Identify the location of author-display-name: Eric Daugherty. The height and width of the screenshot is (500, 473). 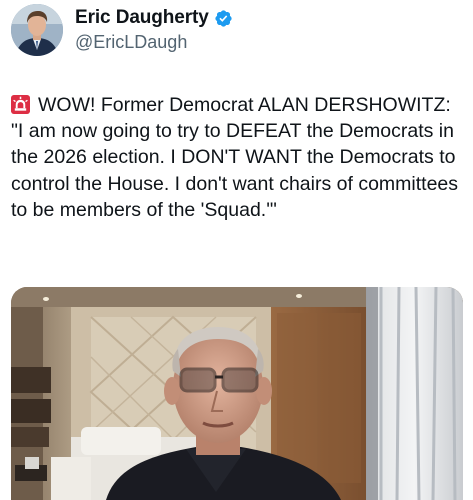
(142, 18).